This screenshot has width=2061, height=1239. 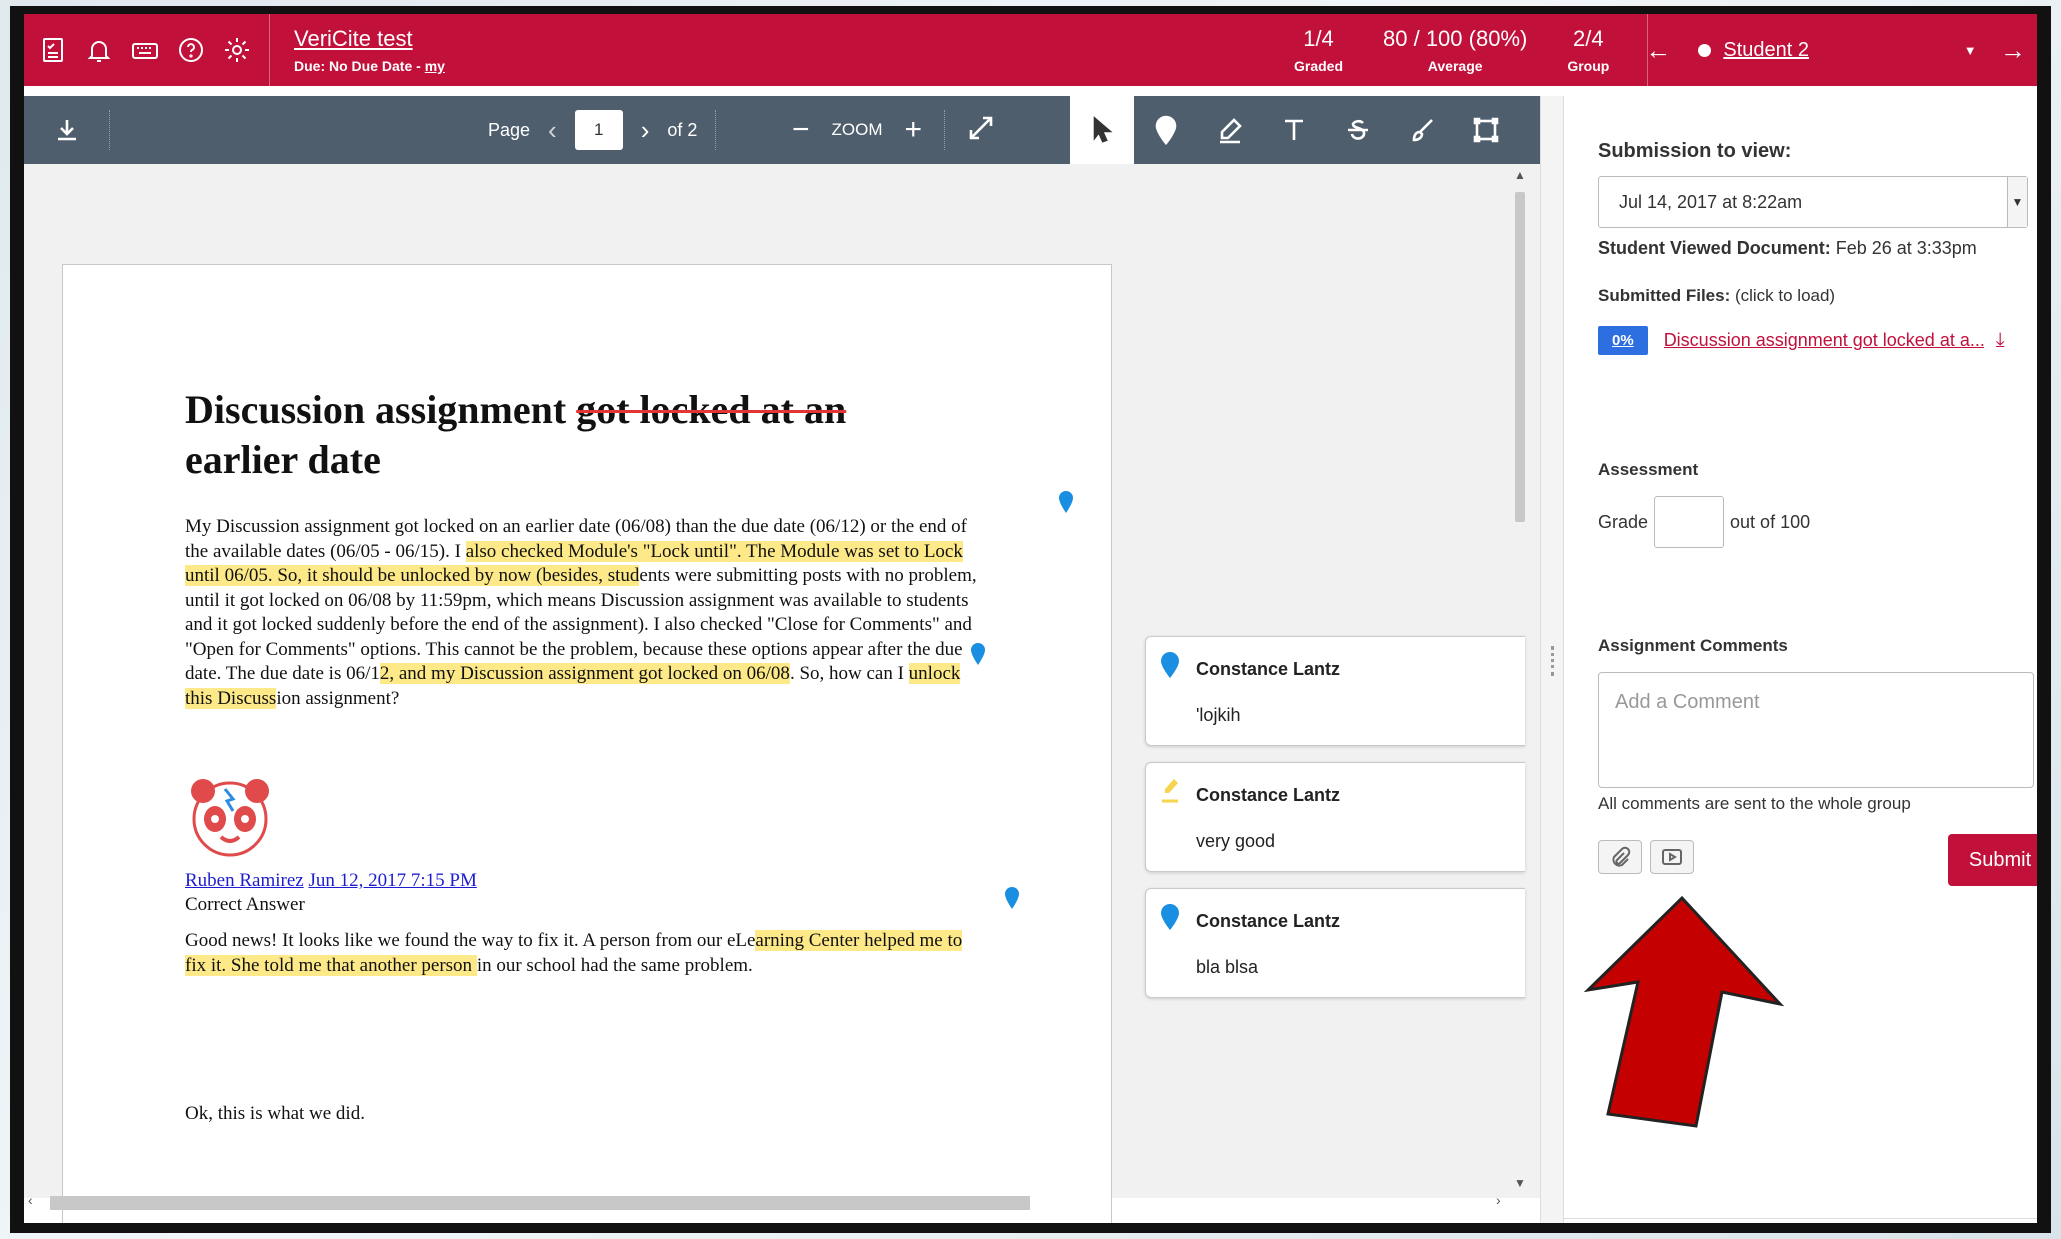 I want to click on annotation-comment-card: Constance Lantz bla blsa, so click(x=1335, y=943).